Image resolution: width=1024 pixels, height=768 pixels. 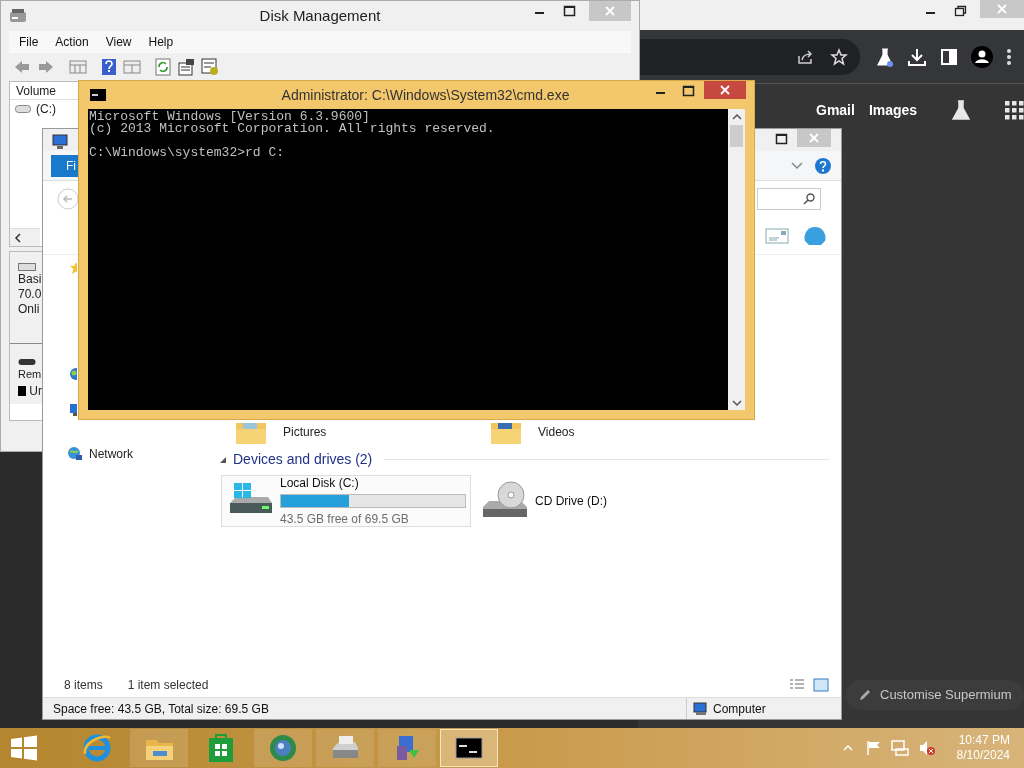 I want to click on clock-date: 8/10/2024, so click(x=983, y=755).